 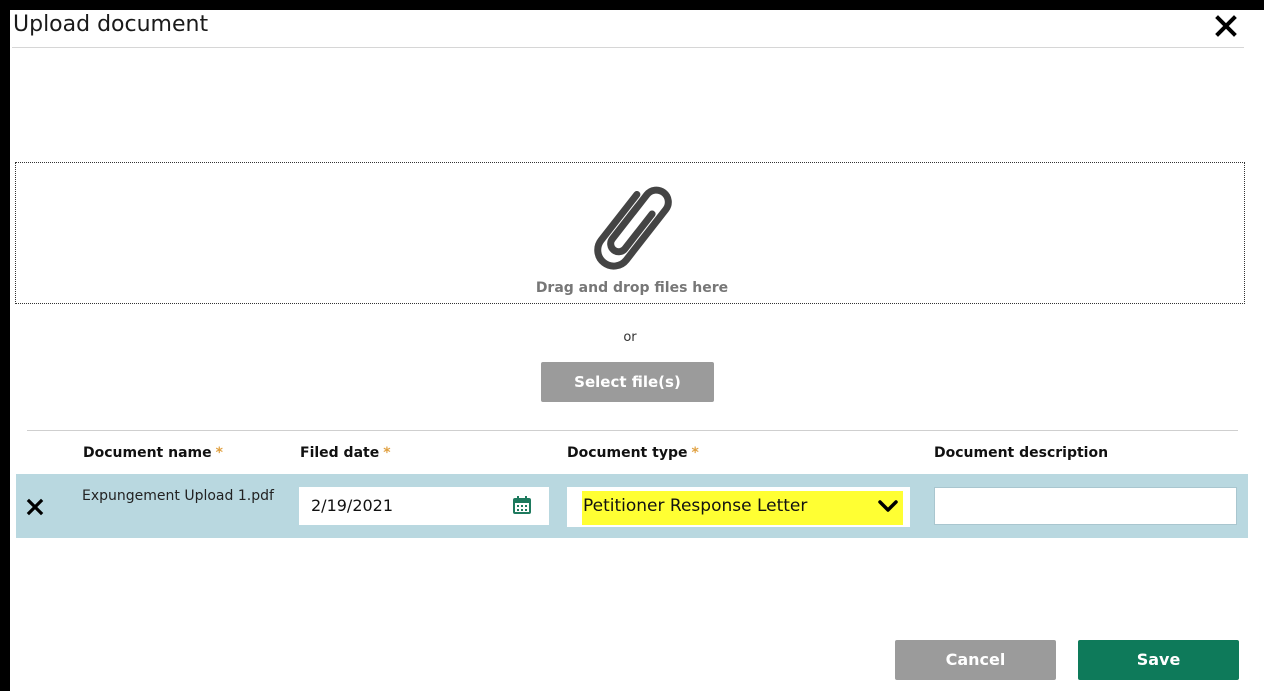 What do you see at coordinates (975, 660) in the screenshot?
I see `cancel-button: Cancel` at bounding box center [975, 660].